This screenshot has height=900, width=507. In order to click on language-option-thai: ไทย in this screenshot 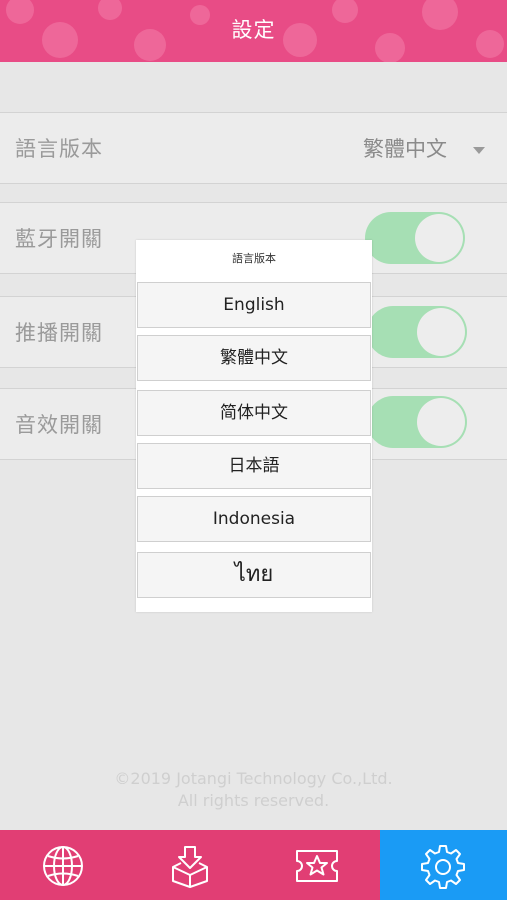, I will do `click(254, 575)`.